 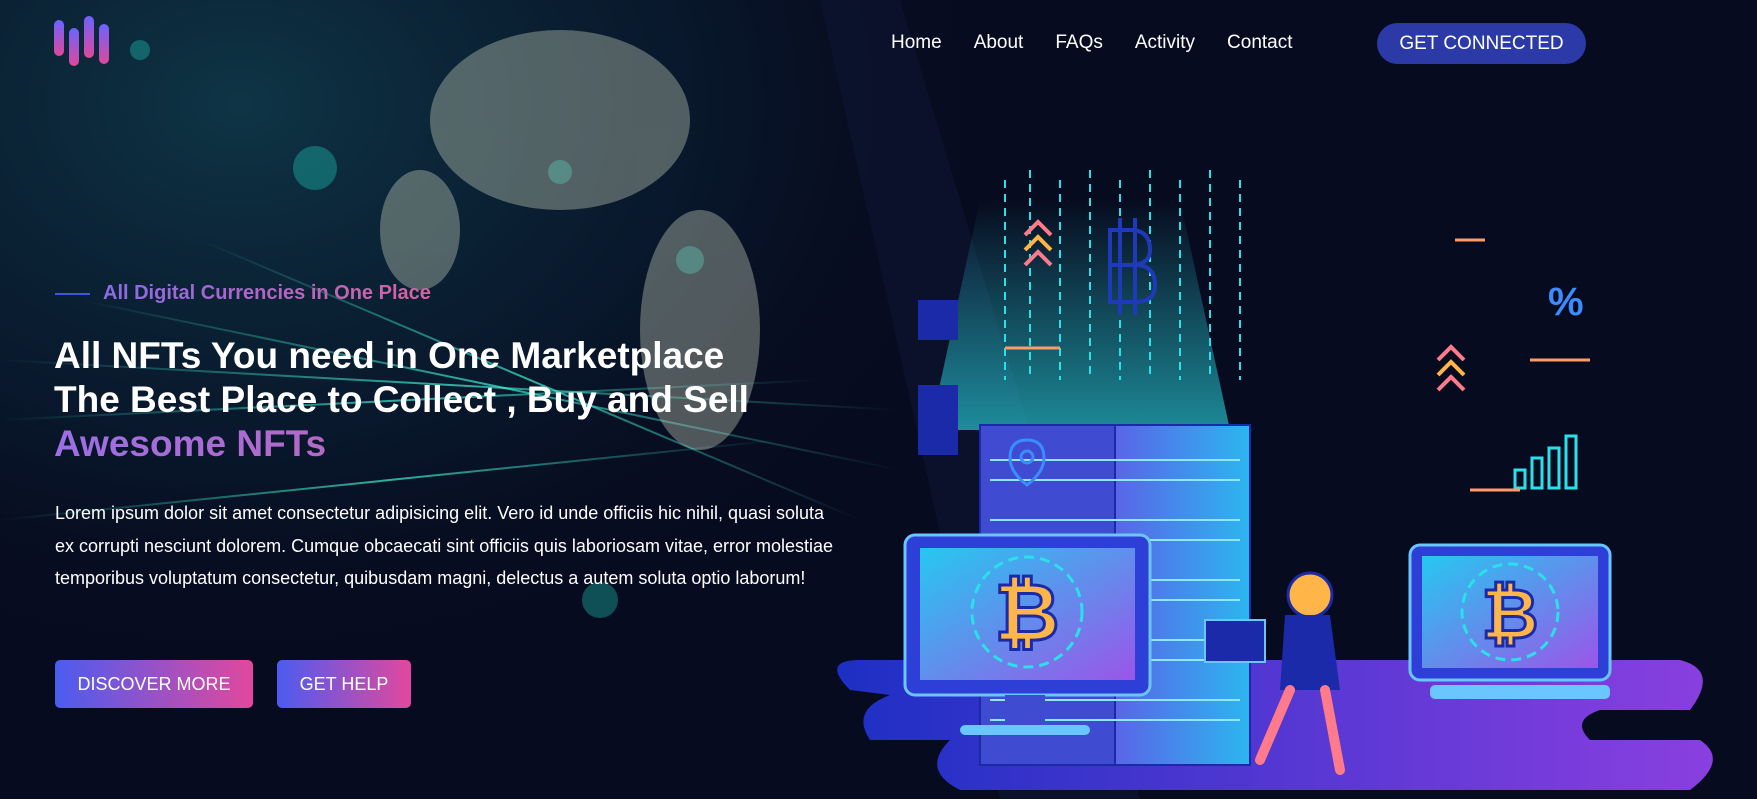 I want to click on bars-logo-icon, so click(x=86, y=41).